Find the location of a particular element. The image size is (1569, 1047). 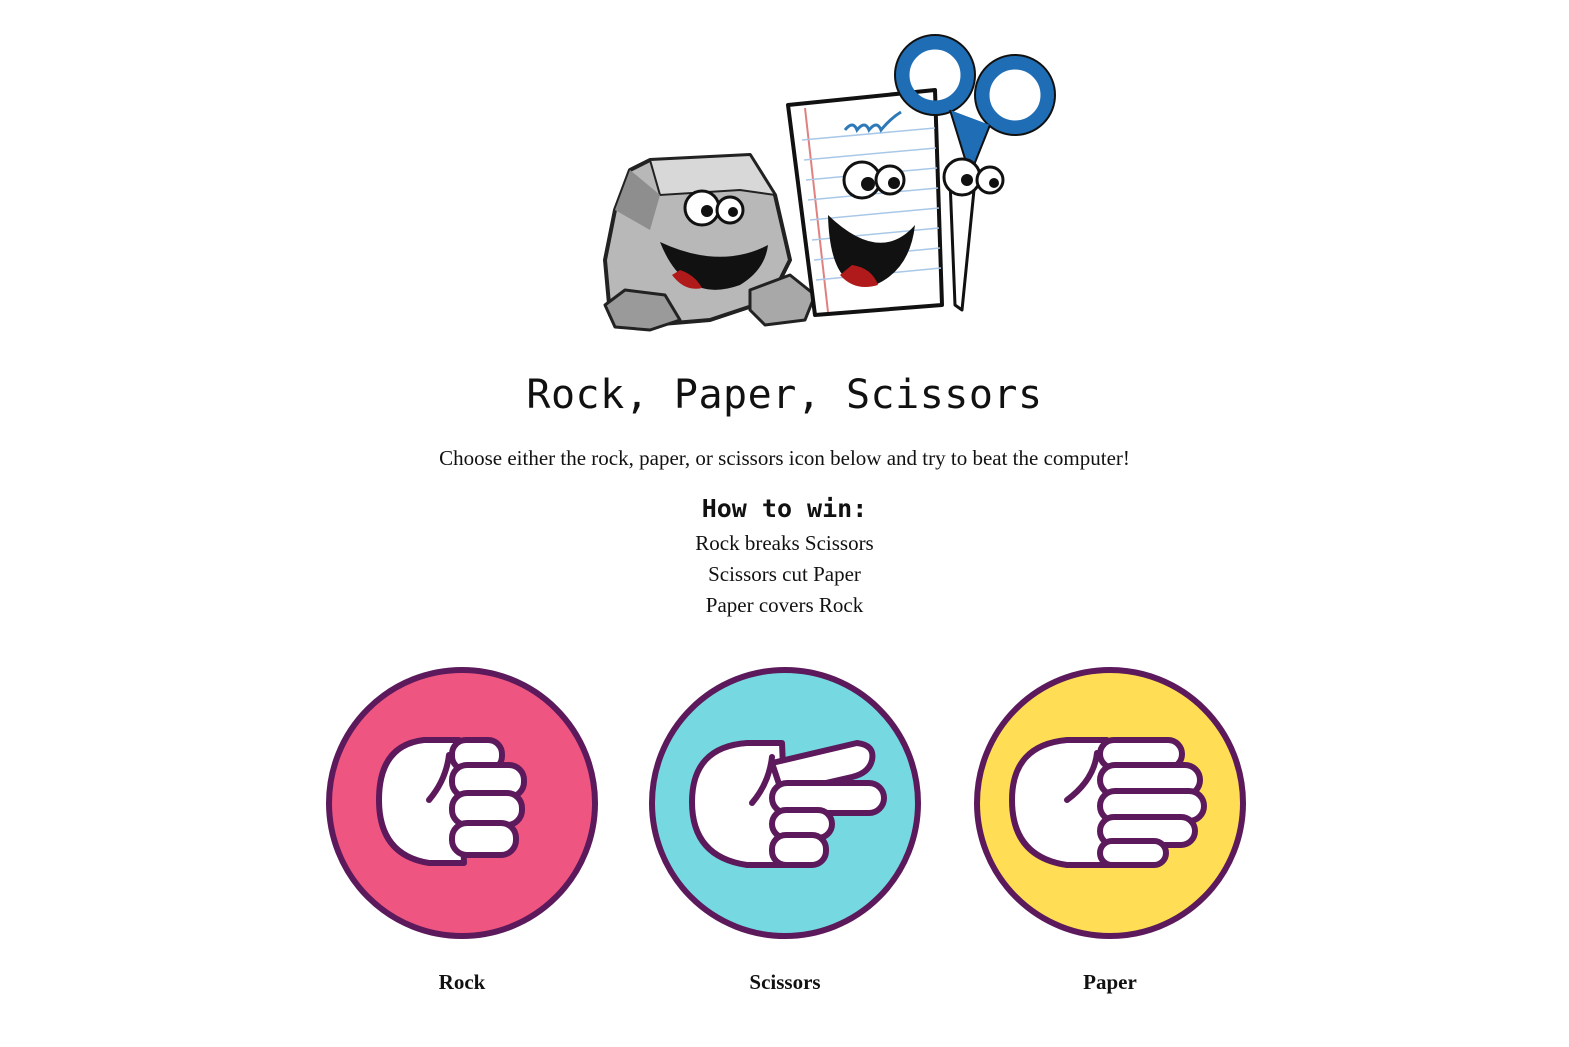

fist-icon is located at coordinates (462, 803).